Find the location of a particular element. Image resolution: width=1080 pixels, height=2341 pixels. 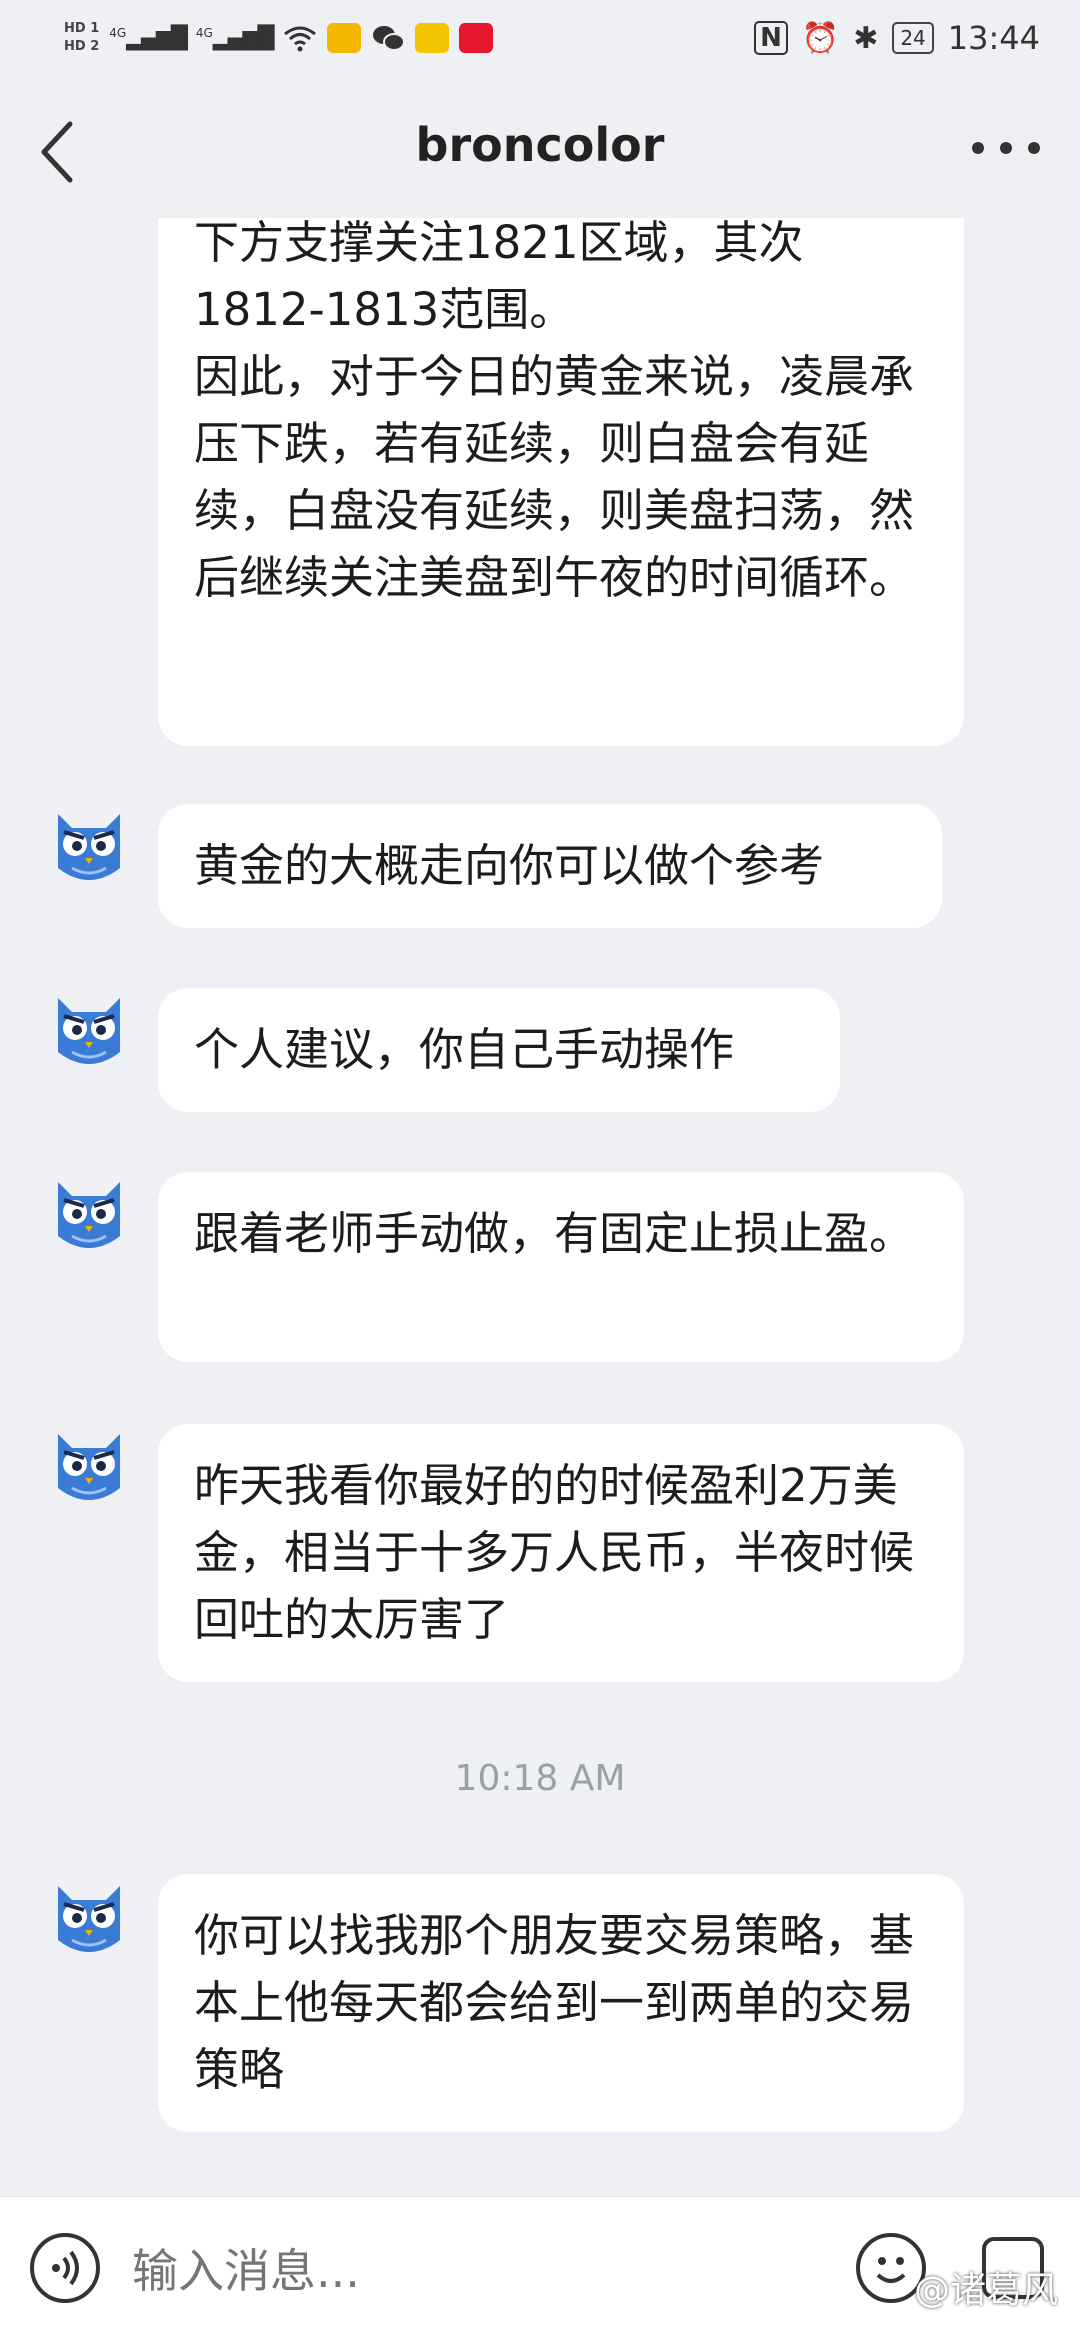

more-dots-icon is located at coordinates (1006, 148).